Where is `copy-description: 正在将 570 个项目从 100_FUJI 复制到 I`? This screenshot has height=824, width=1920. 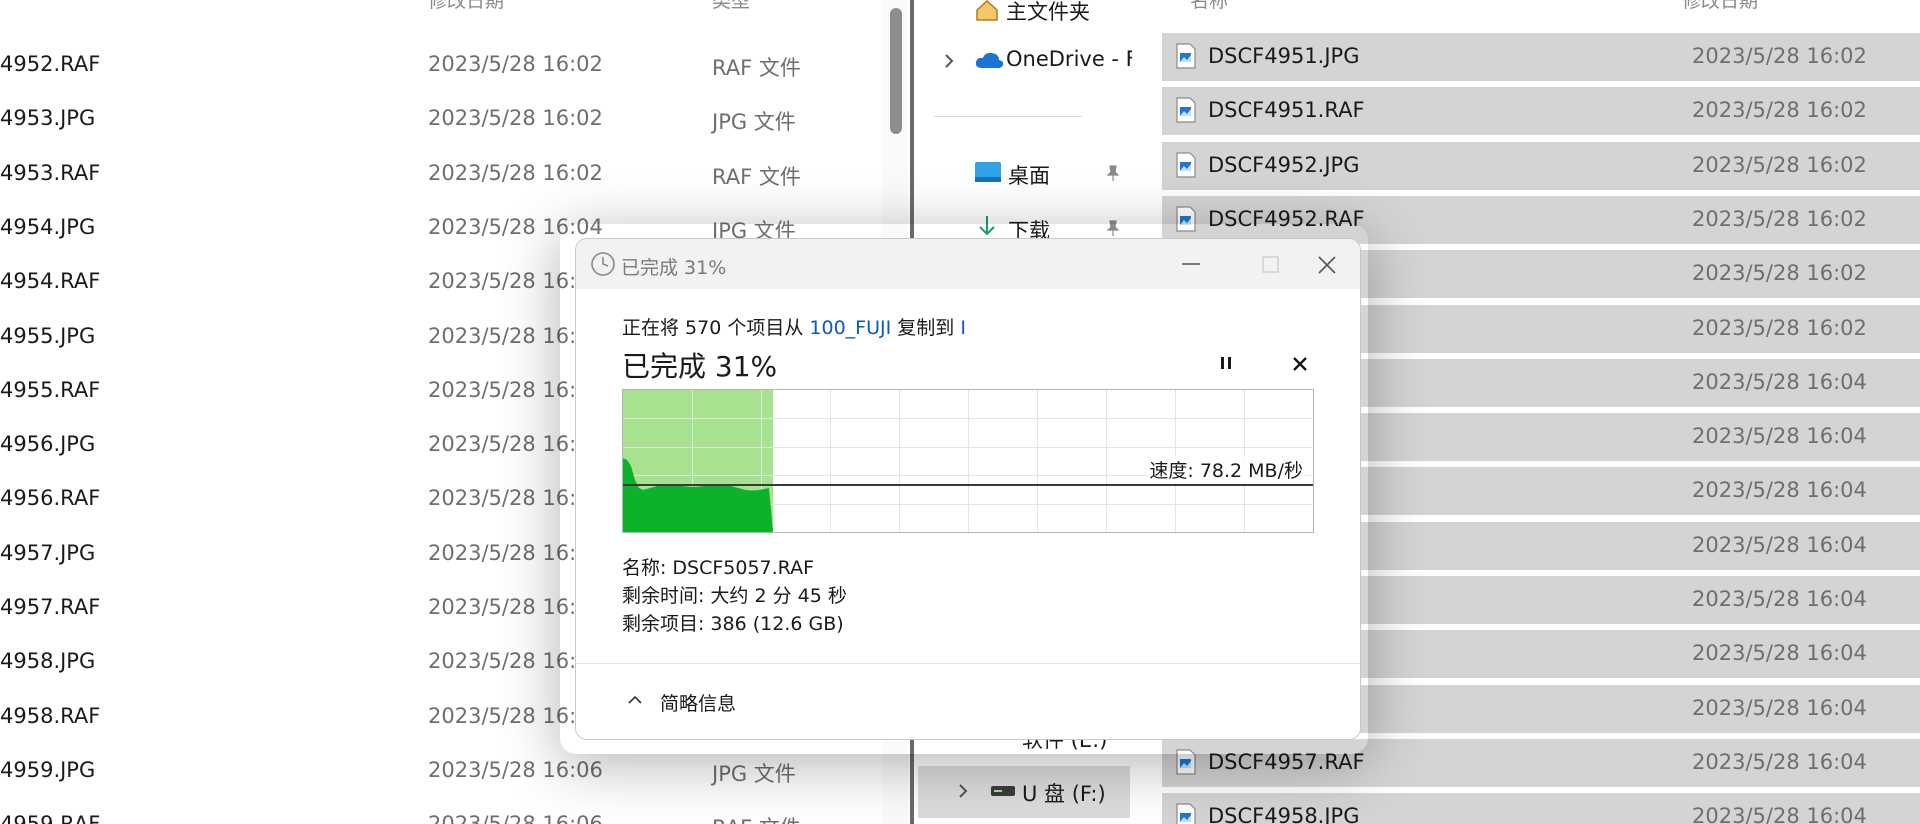 copy-description: 正在将 570 个项目从 100_FUJI 复制到 I is located at coordinates (794, 326).